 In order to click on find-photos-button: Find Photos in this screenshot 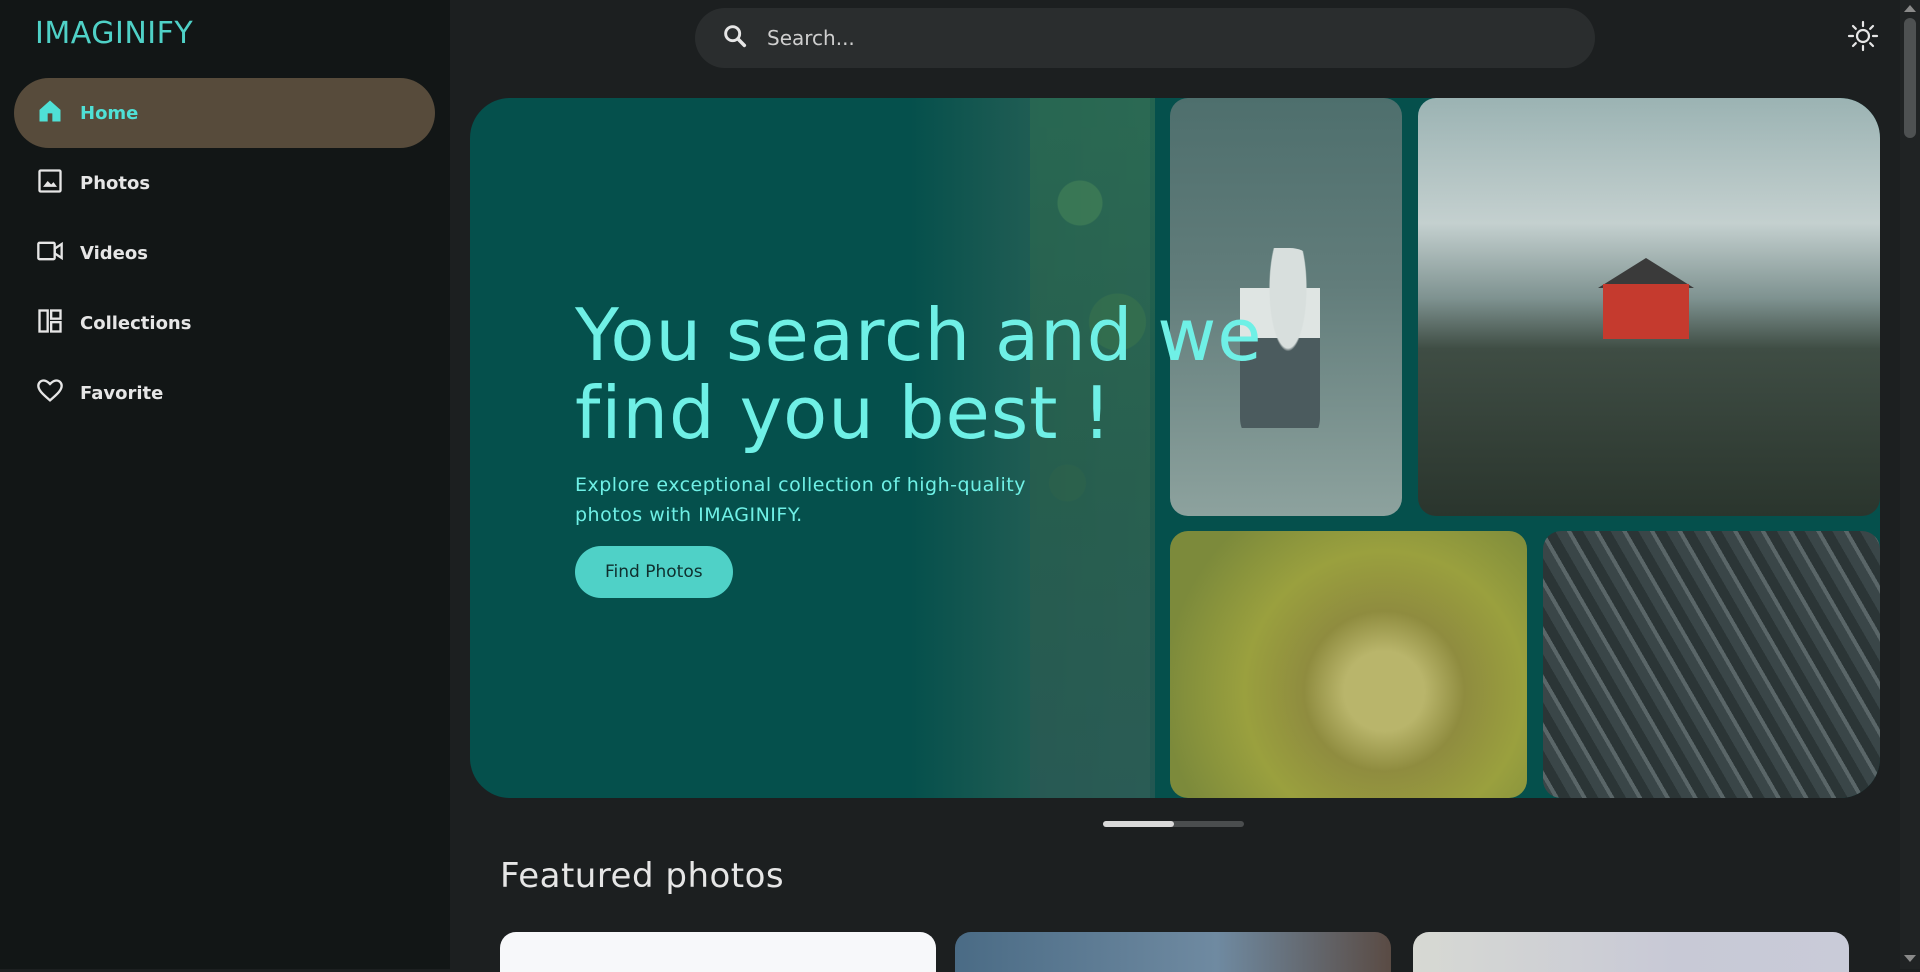, I will do `click(654, 572)`.